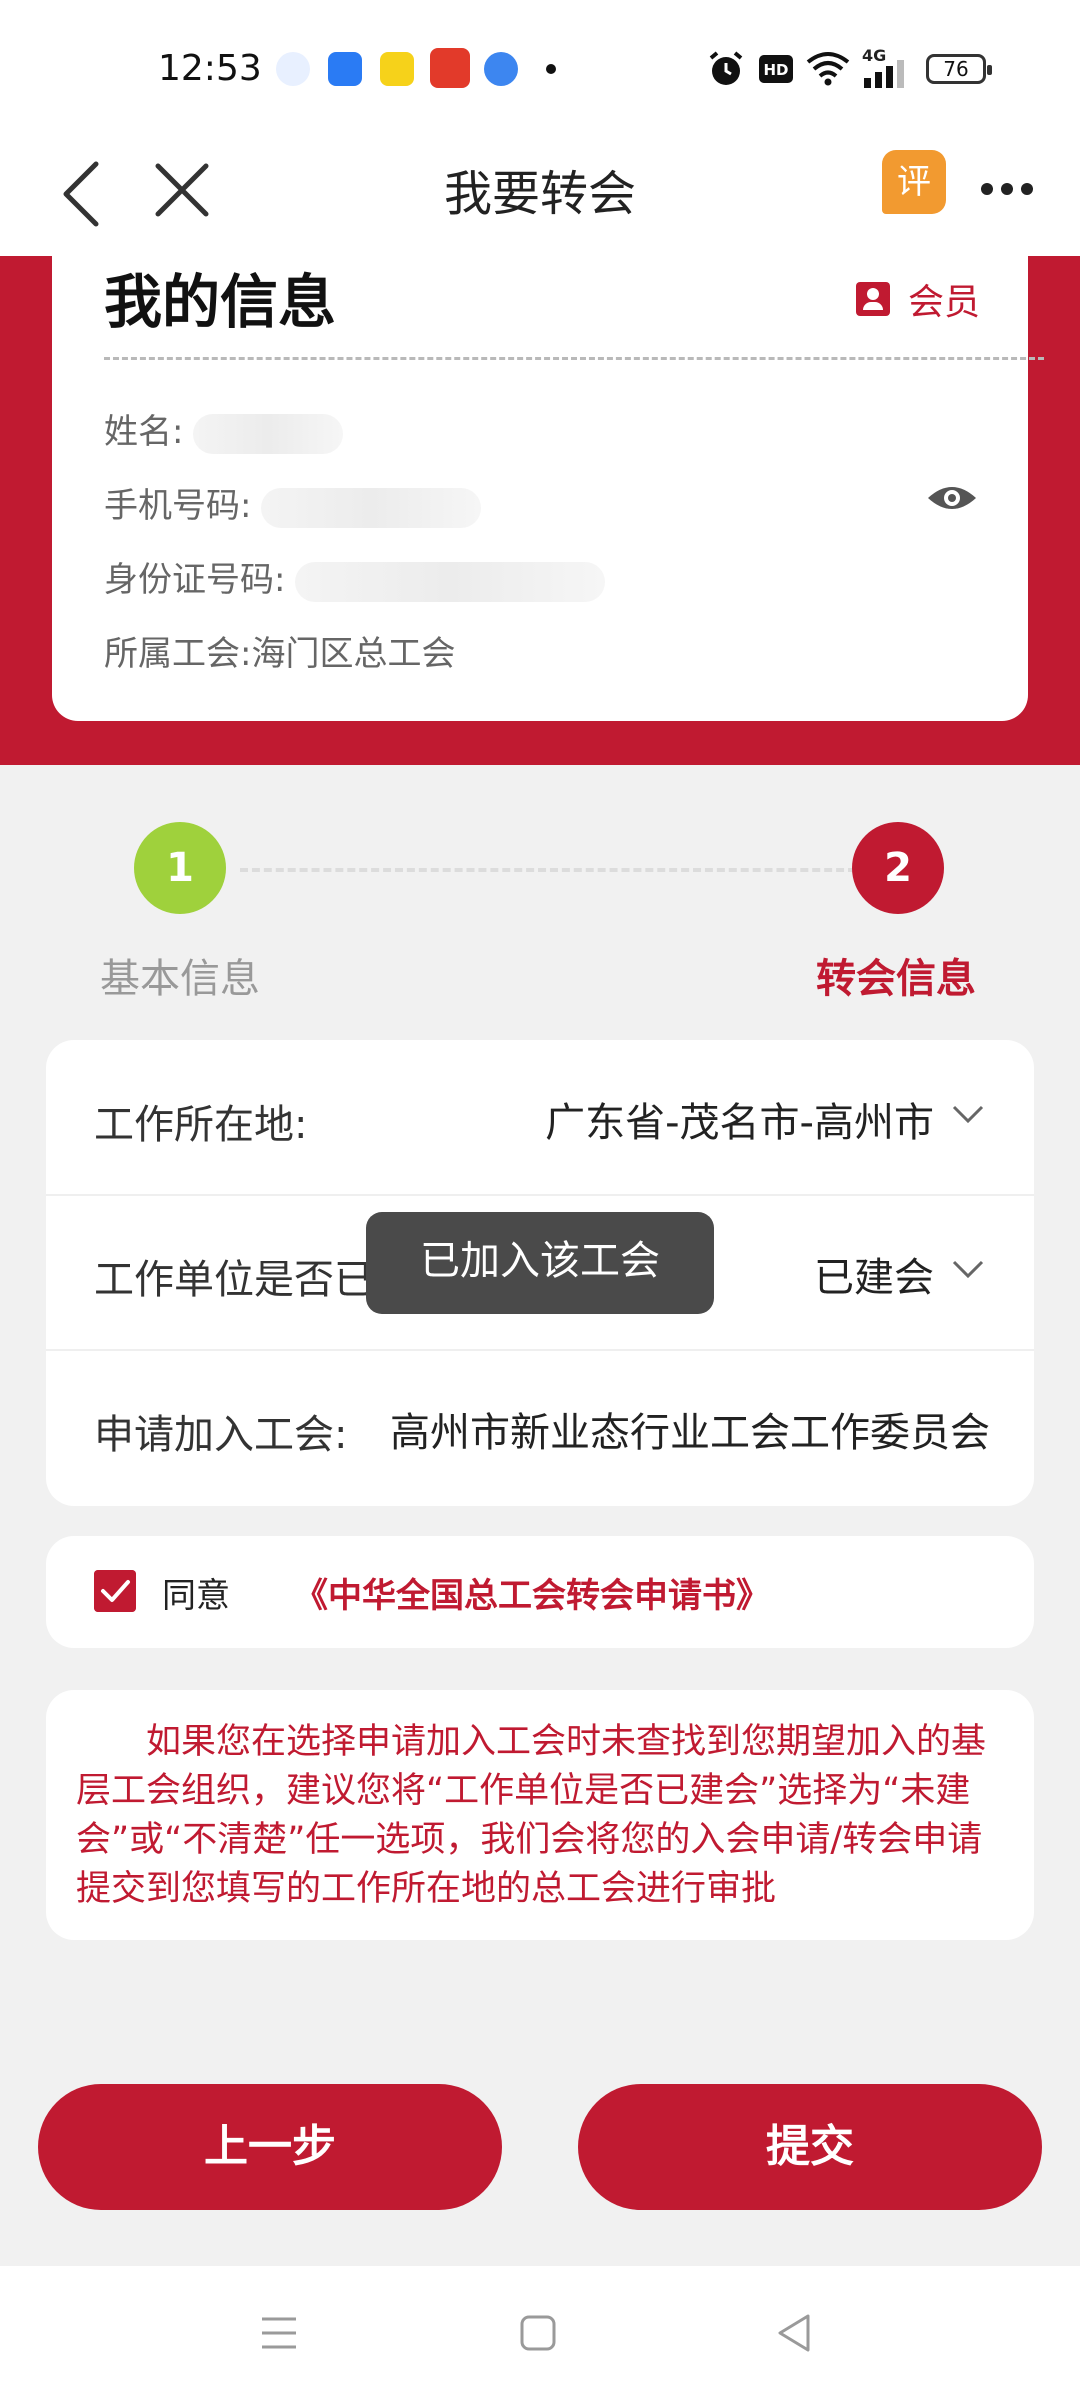  Describe the element at coordinates (952, 498) in the screenshot. I see `eye-icon` at that location.